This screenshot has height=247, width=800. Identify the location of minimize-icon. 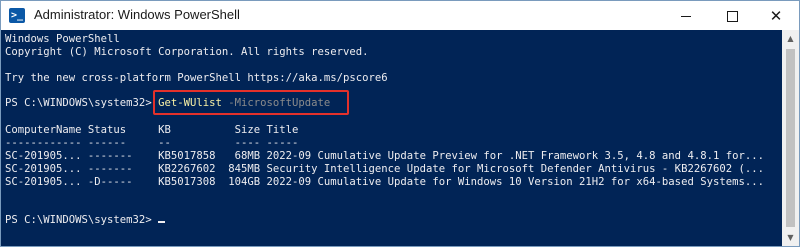
(686, 16).